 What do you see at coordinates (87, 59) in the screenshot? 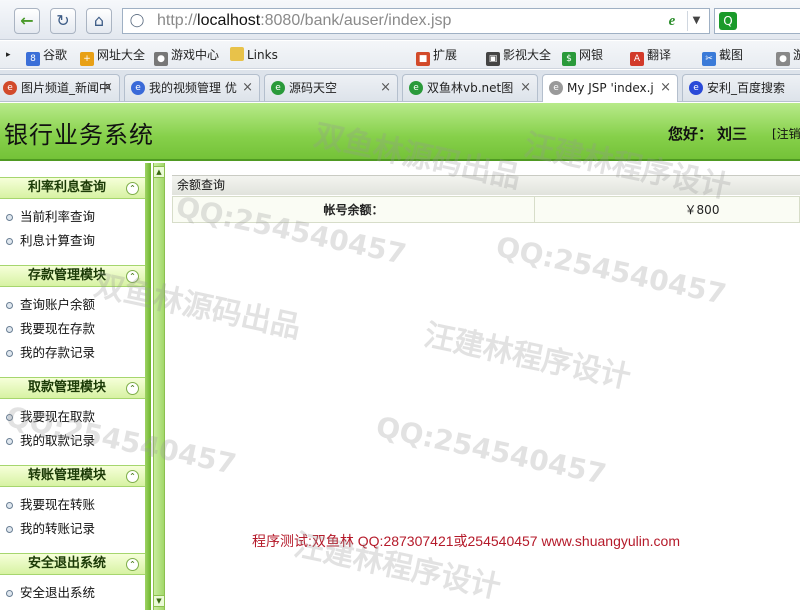
I see `star-icon: +` at bounding box center [87, 59].